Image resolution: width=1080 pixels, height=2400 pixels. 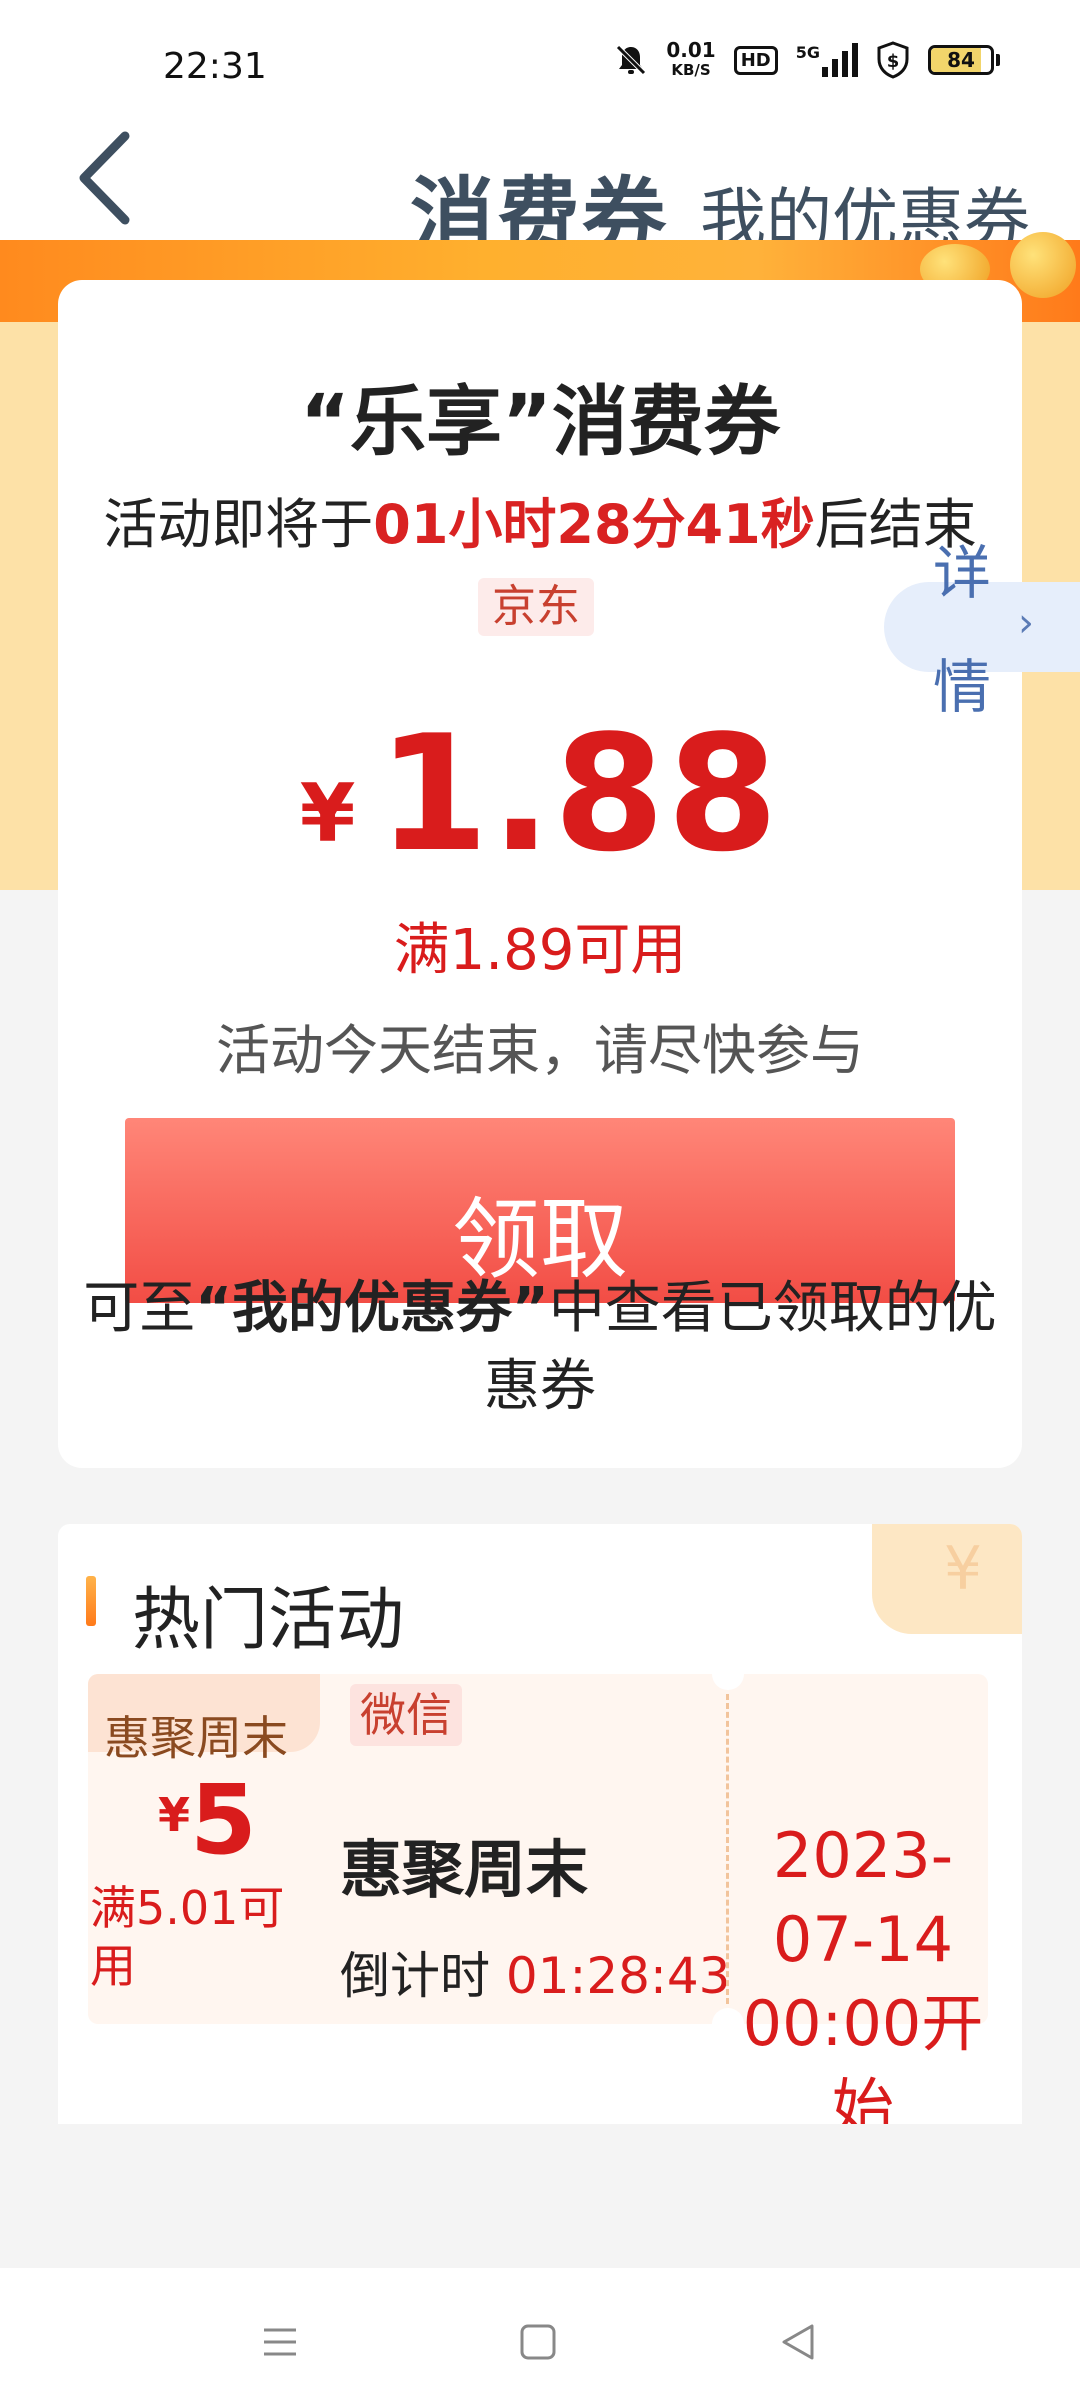 I want to click on shield-dollar-icon: $, so click(x=893, y=60).